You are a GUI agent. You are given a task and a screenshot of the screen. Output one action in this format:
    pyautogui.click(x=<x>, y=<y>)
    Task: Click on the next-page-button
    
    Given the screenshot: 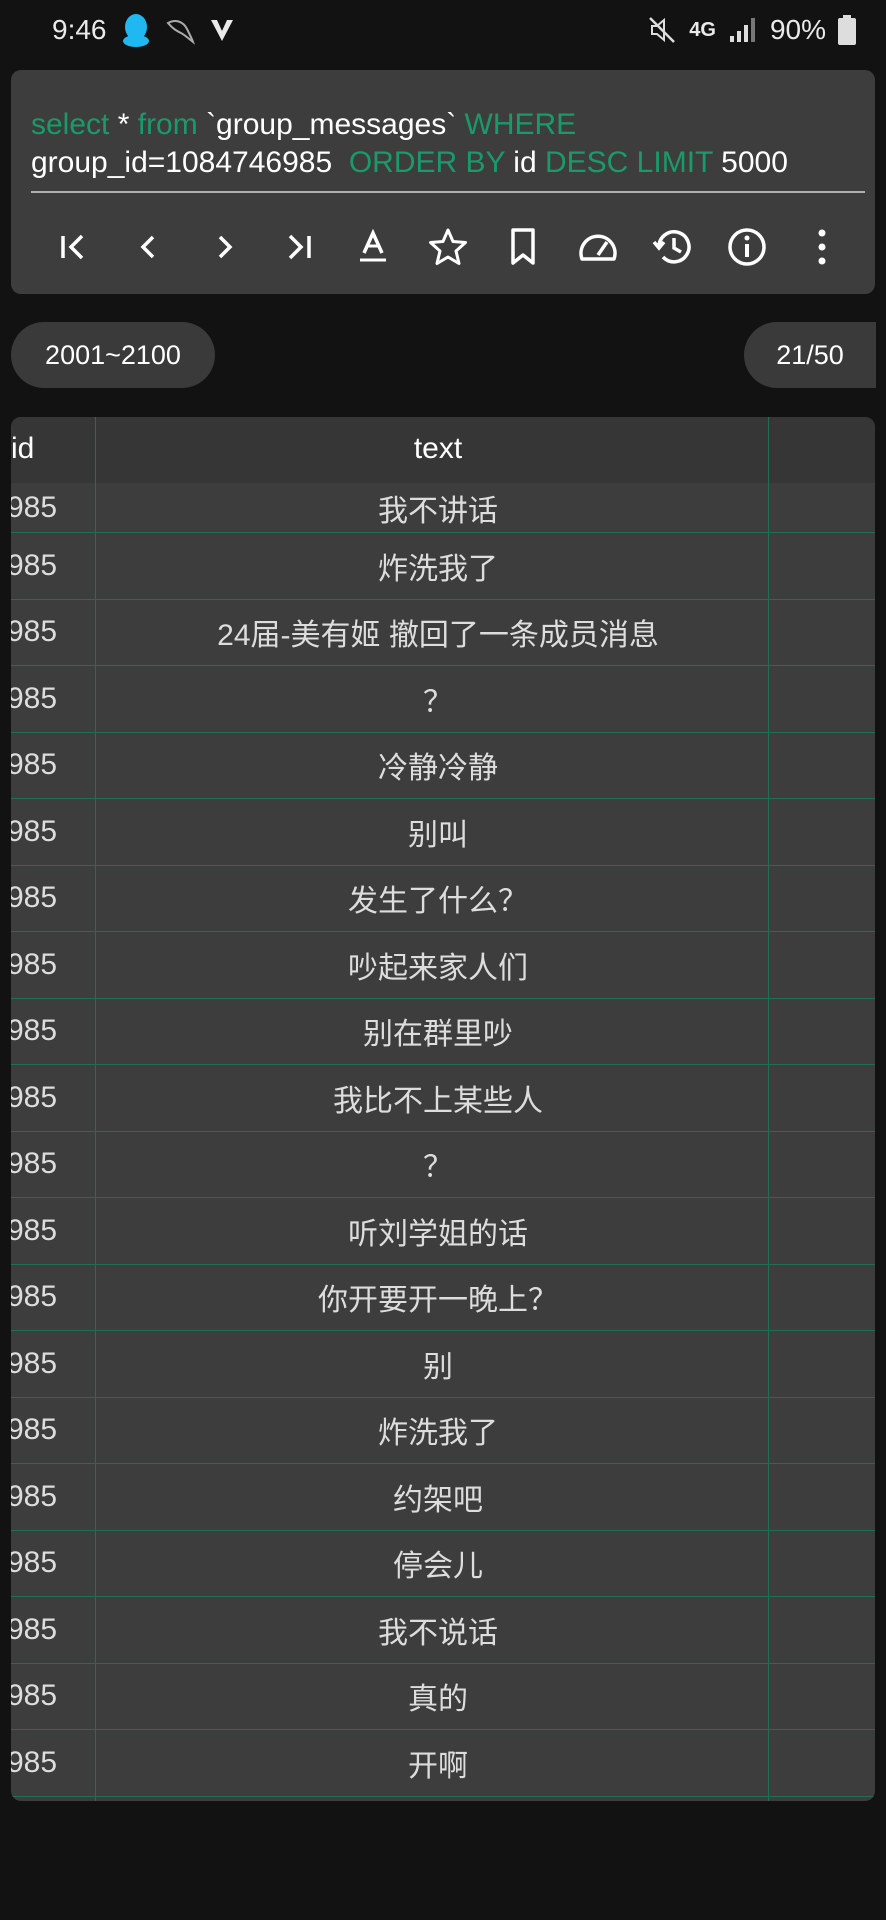 What is the action you would take?
    pyautogui.click(x=224, y=247)
    